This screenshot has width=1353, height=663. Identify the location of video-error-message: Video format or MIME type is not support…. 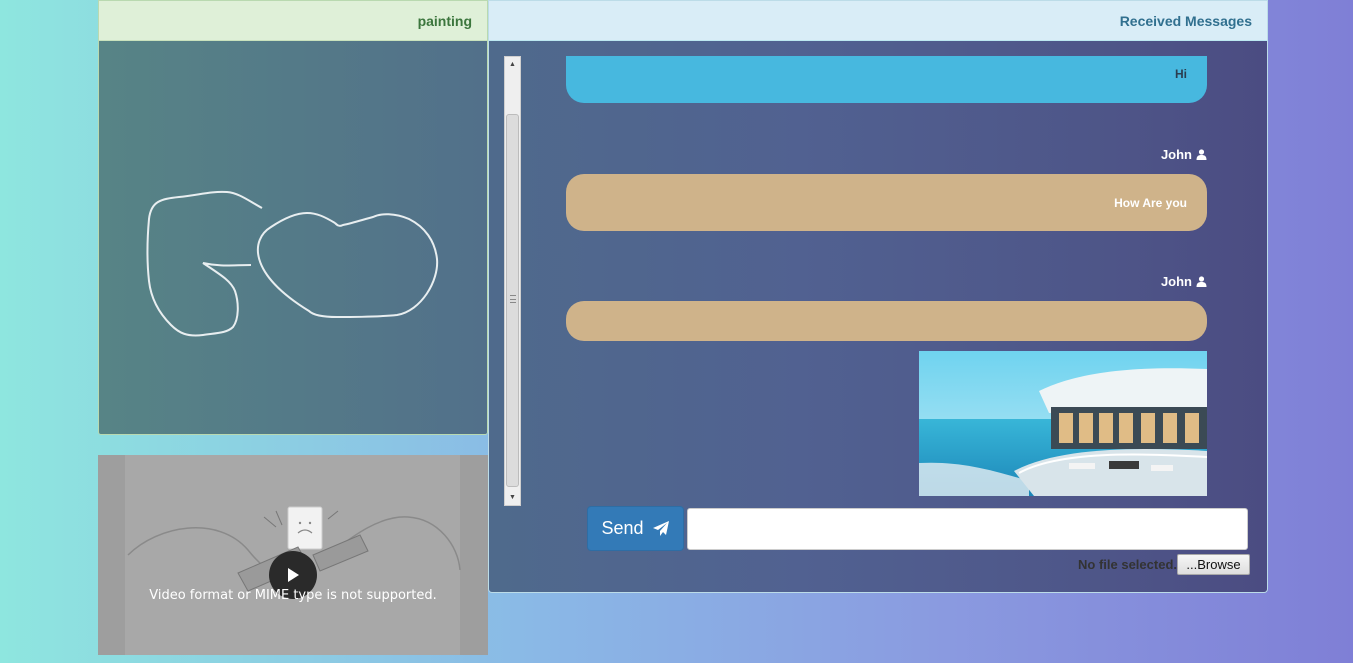
(293, 595).